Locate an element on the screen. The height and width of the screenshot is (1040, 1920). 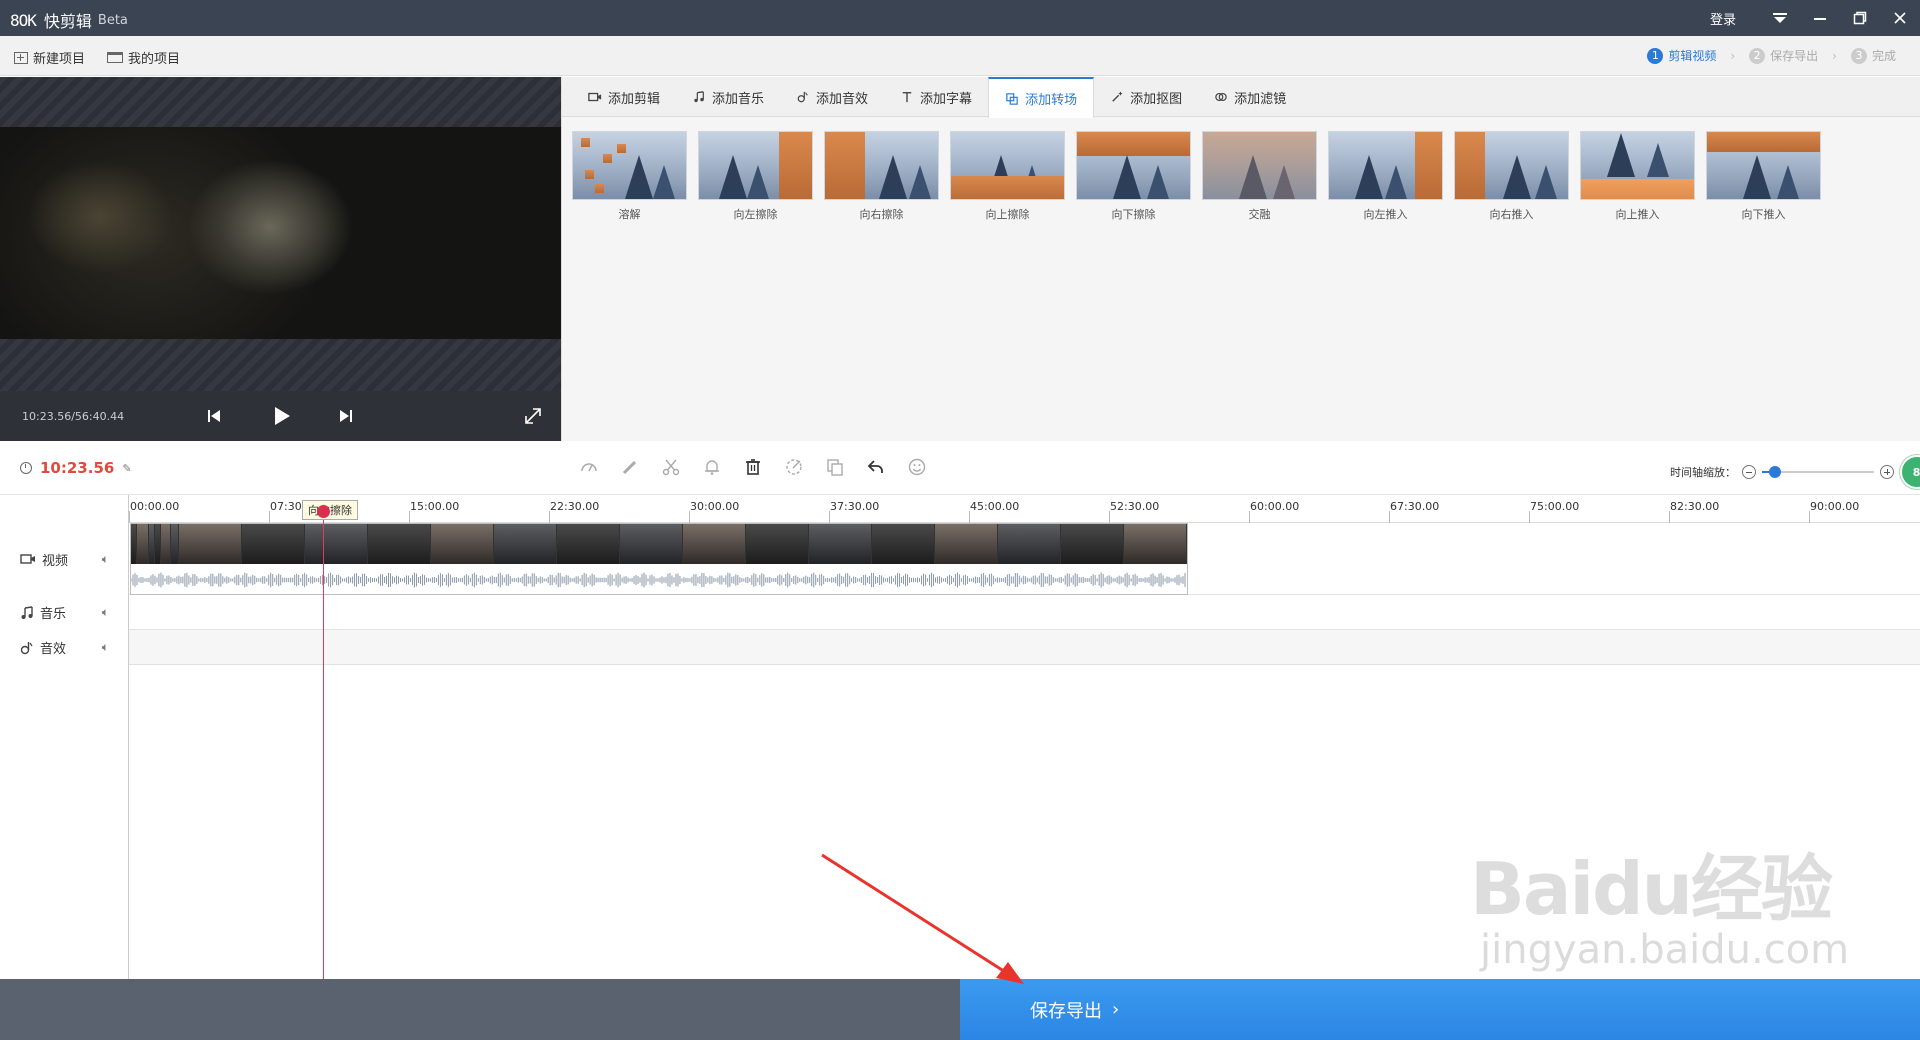
video-clip is located at coordinates (659, 559).